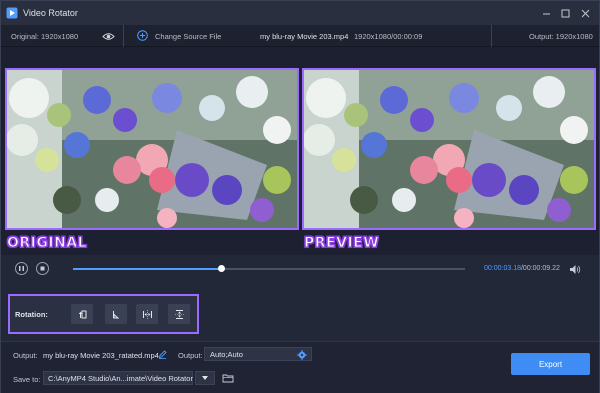  I want to click on progress-slider, so click(269, 268).